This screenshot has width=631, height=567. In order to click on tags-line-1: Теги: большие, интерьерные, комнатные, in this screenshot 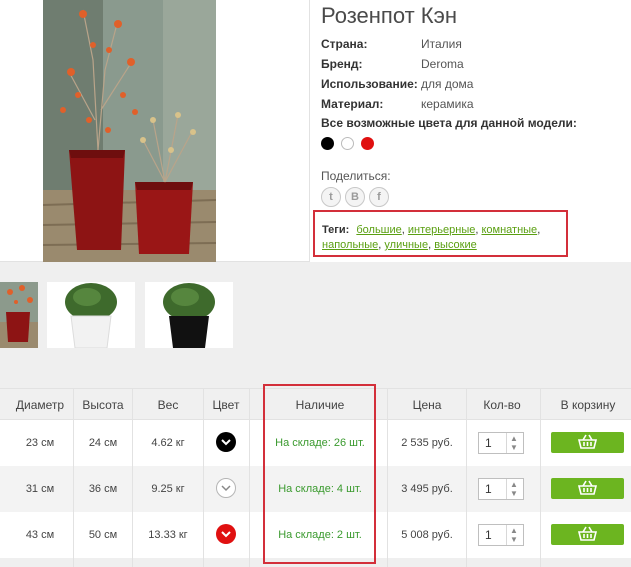, I will do `click(431, 230)`.